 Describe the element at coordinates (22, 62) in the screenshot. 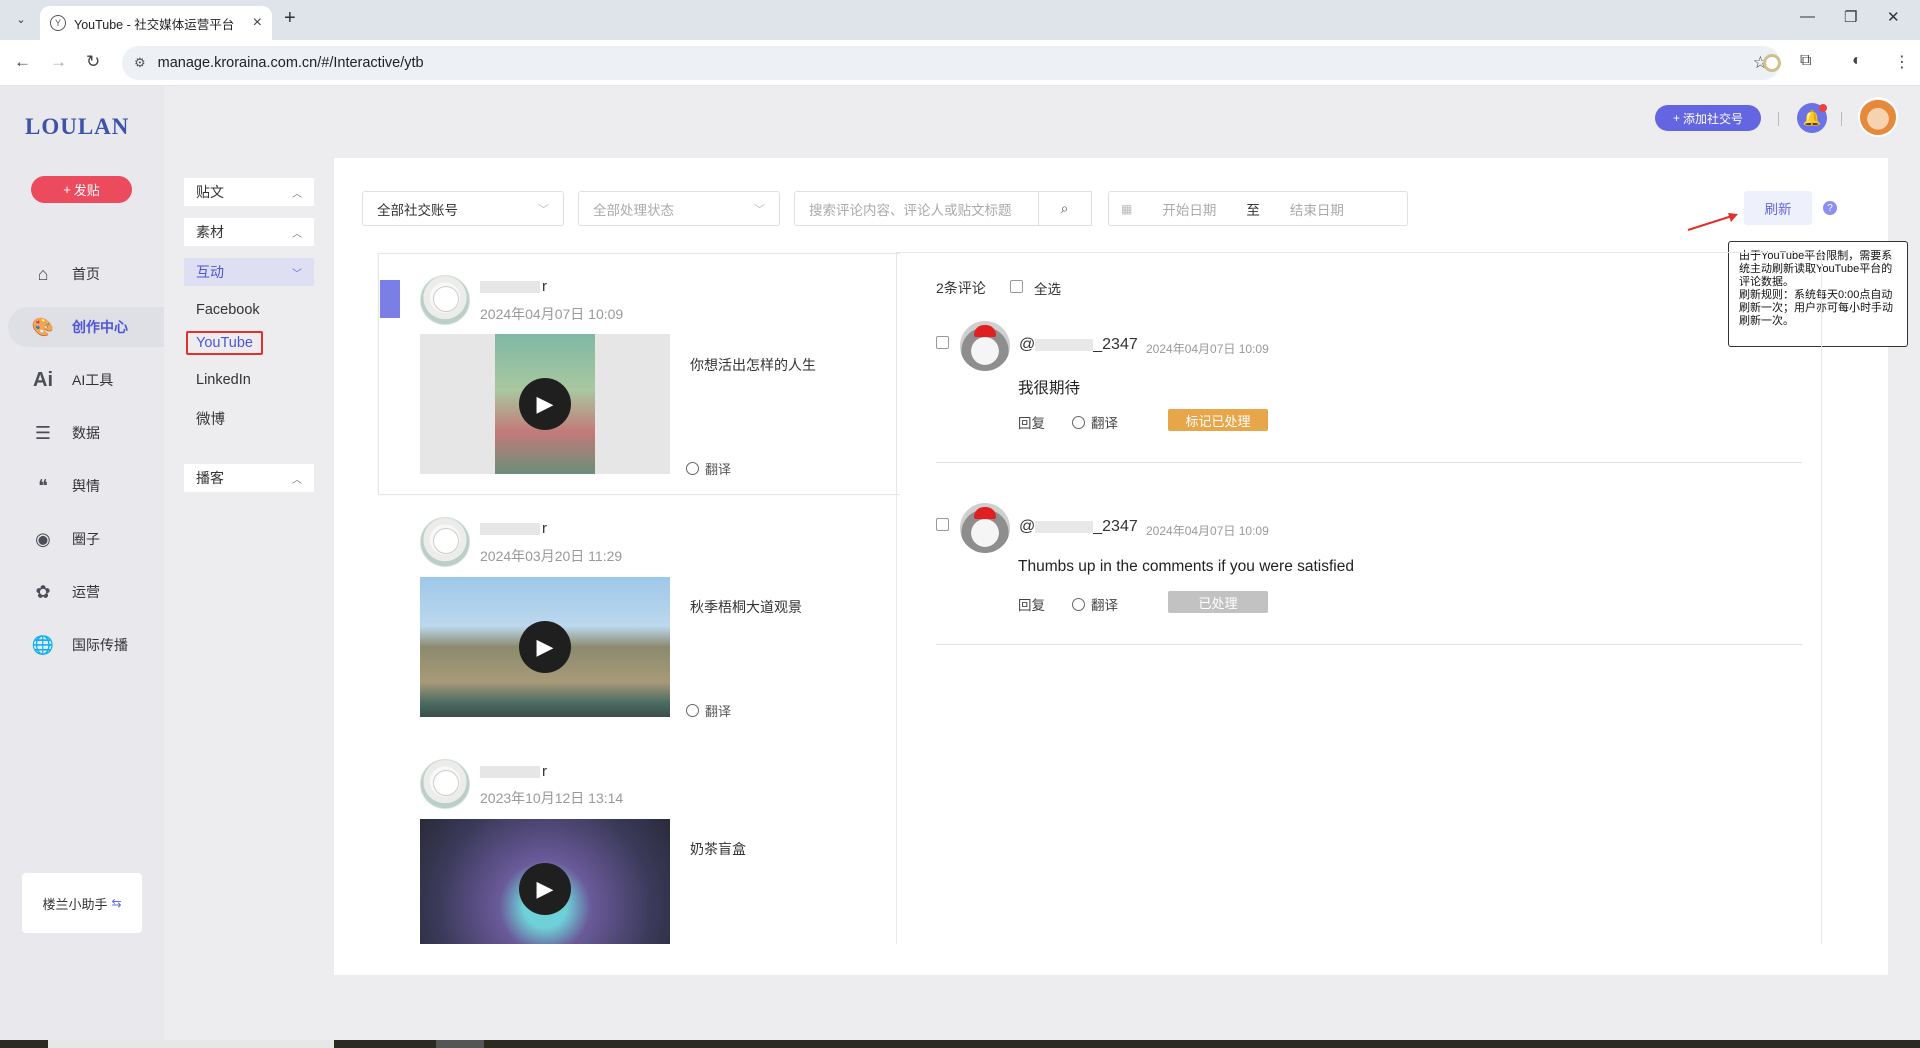

I see `back-icon: ←` at that location.